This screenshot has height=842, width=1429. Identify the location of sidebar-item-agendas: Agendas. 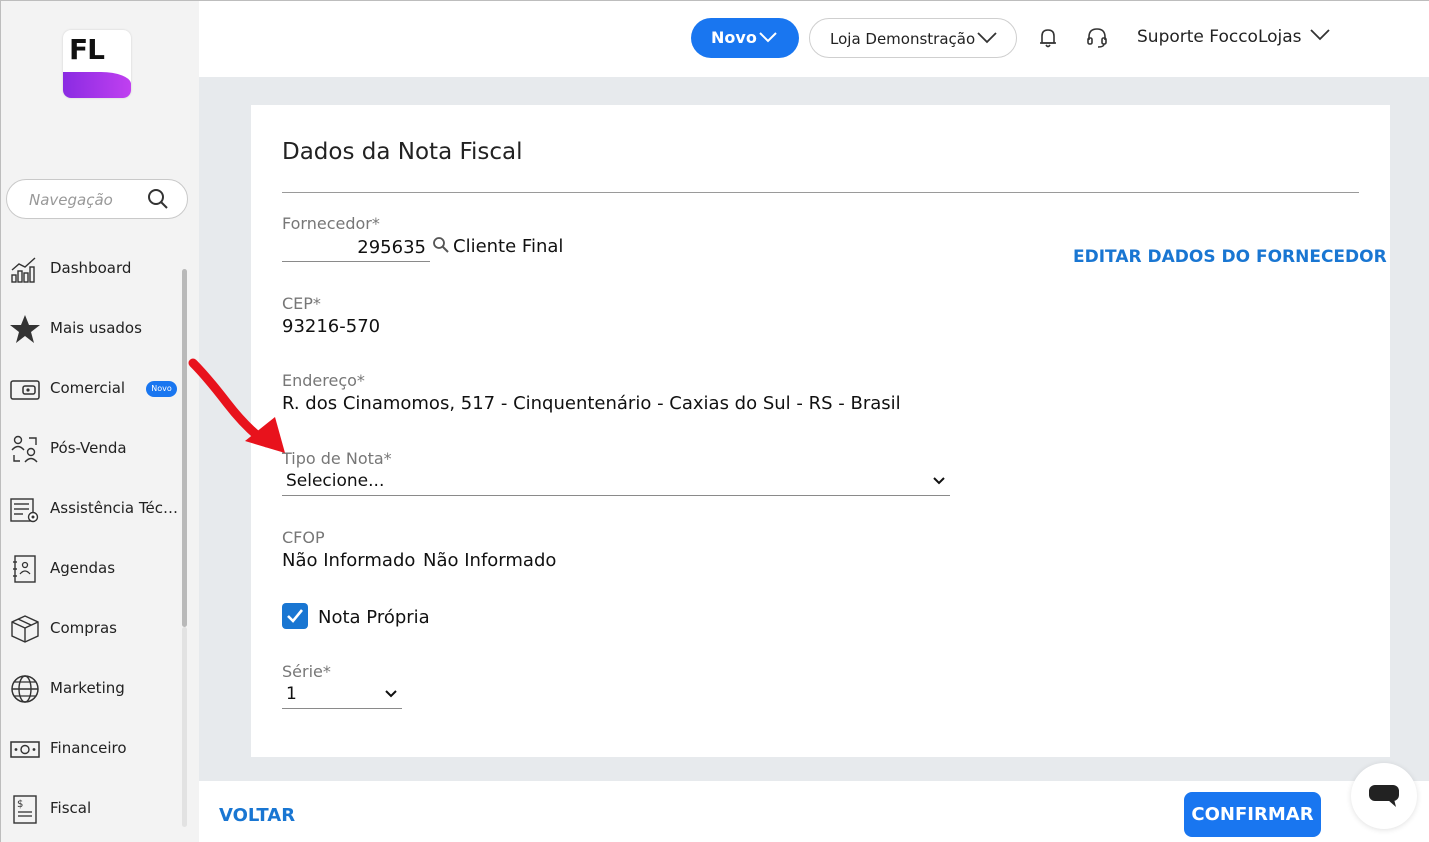
(92, 569).